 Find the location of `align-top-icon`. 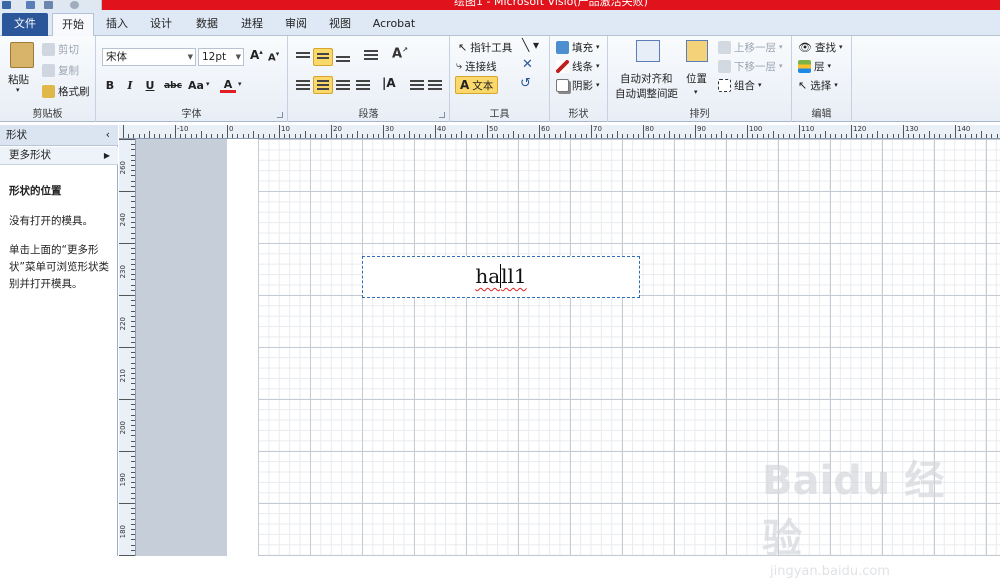

align-top-icon is located at coordinates (303, 55).